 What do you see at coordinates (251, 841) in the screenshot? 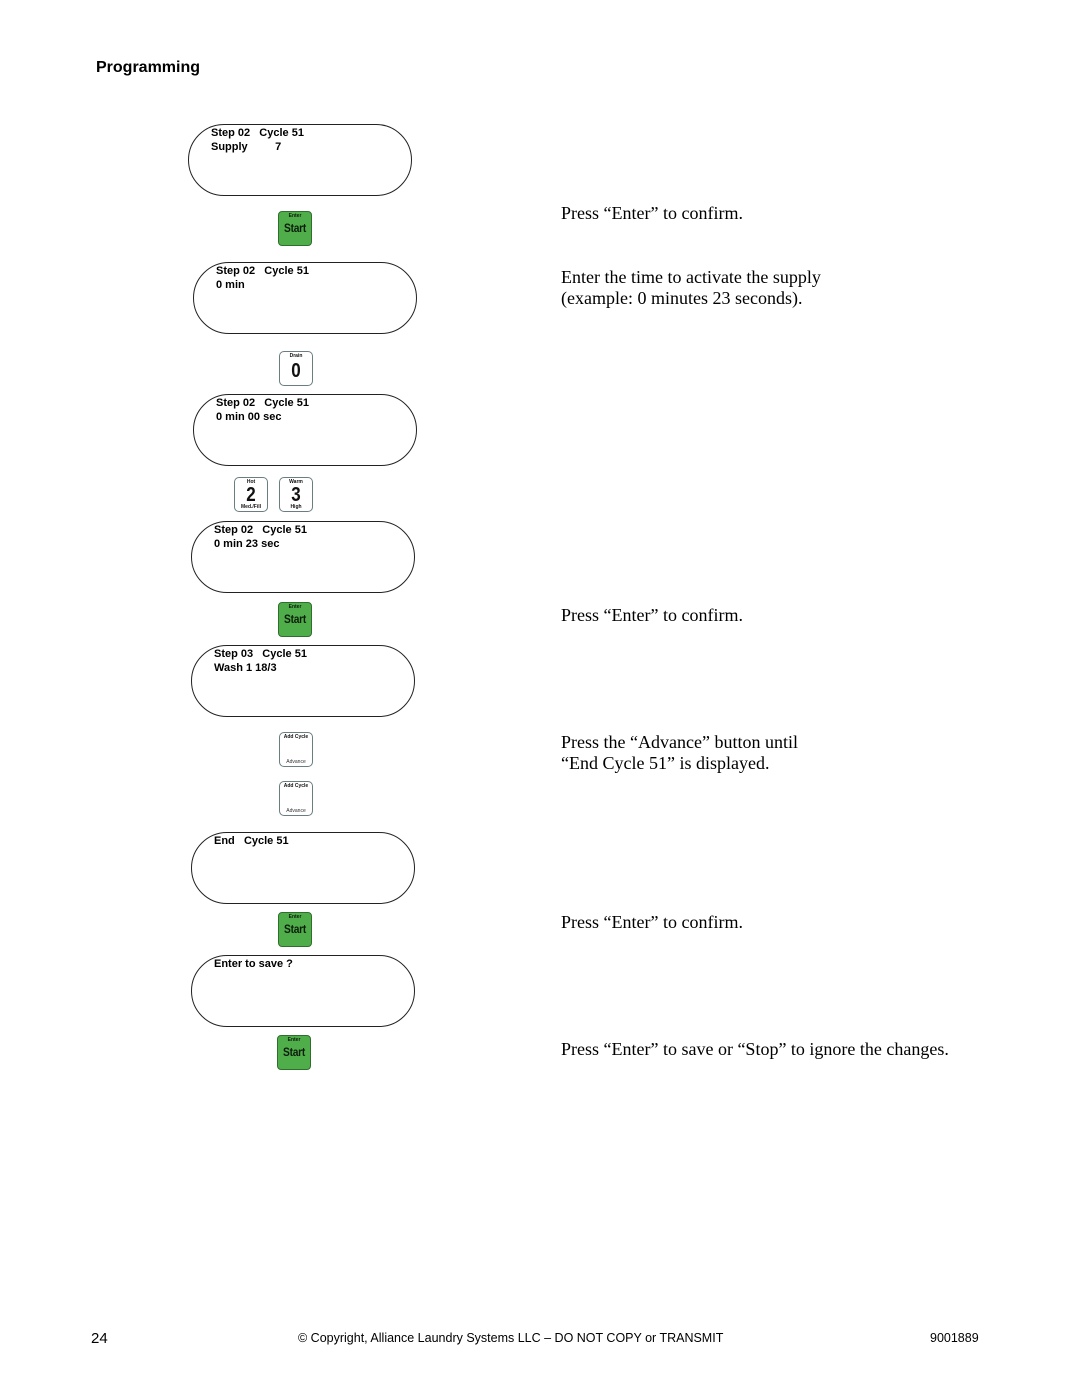
I see `display-line-1: End Cycle 51` at bounding box center [251, 841].